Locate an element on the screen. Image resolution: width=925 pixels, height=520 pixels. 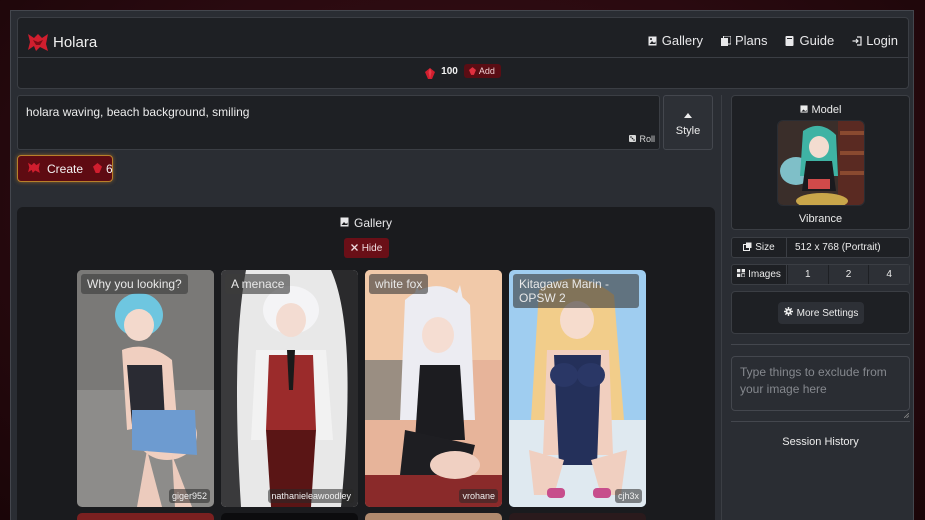
gallery-card: A menace nathanieleawoodley is located at coordinates (289, 388).